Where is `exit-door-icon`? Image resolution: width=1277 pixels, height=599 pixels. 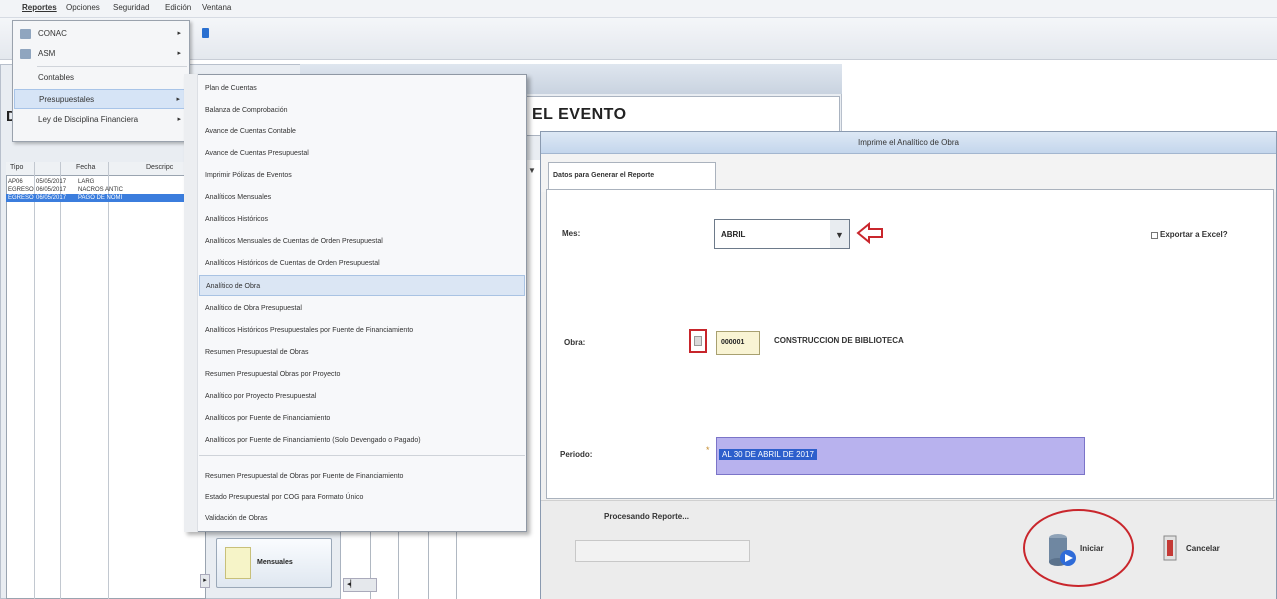
exit-door-icon is located at coordinates (1171, 548).